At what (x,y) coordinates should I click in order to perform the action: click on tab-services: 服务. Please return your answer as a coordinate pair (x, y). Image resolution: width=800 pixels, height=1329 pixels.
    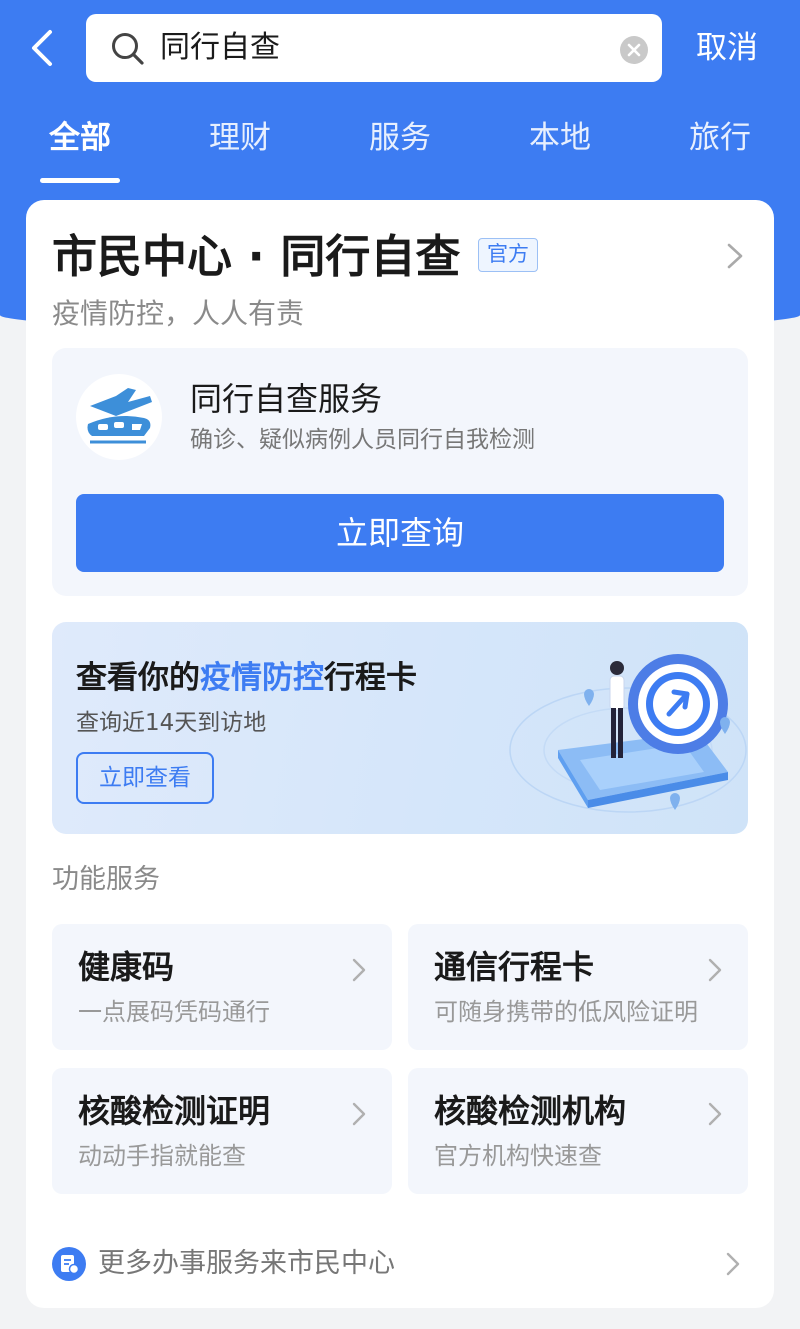
    Looking at the image, I should click on (400, 138).